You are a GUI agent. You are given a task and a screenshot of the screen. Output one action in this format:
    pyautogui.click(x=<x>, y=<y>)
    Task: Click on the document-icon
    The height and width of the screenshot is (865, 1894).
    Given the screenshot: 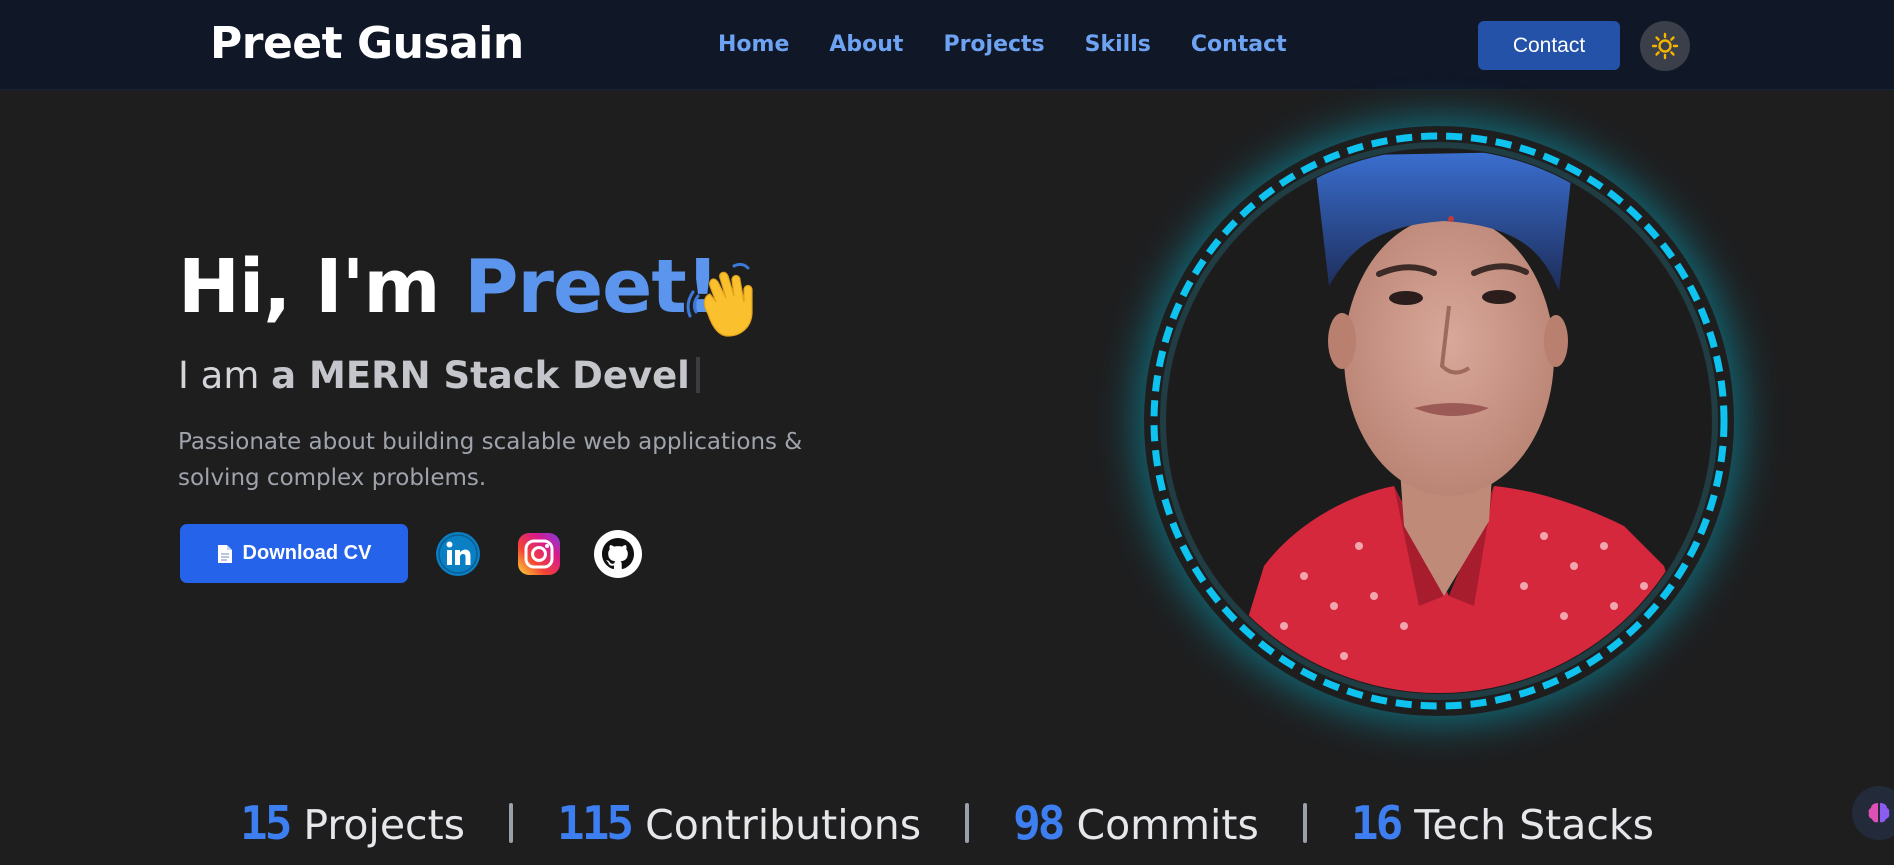 What is the action you would take?
    pyautogui.click(x=224, y=553)
    